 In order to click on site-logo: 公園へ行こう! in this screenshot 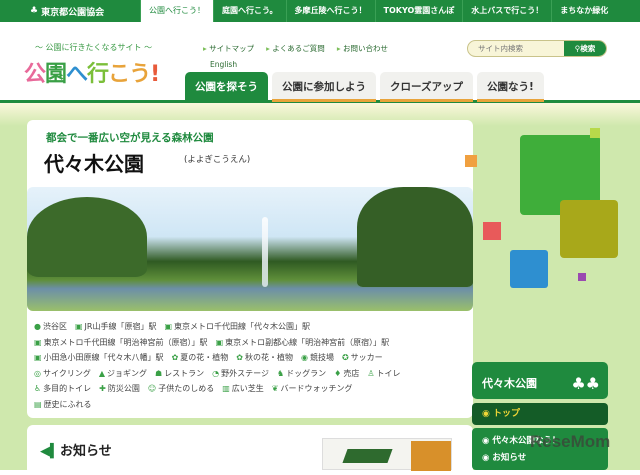, I will do `click(92, 72)`.